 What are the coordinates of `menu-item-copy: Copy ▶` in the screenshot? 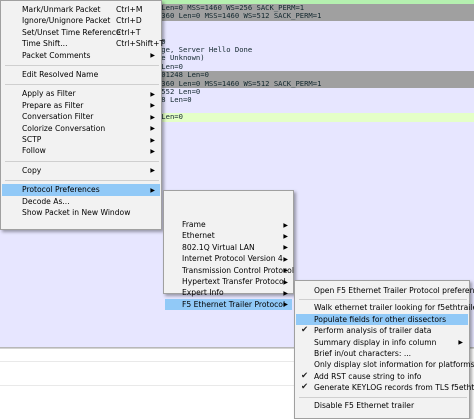 It's located at (81, 170).